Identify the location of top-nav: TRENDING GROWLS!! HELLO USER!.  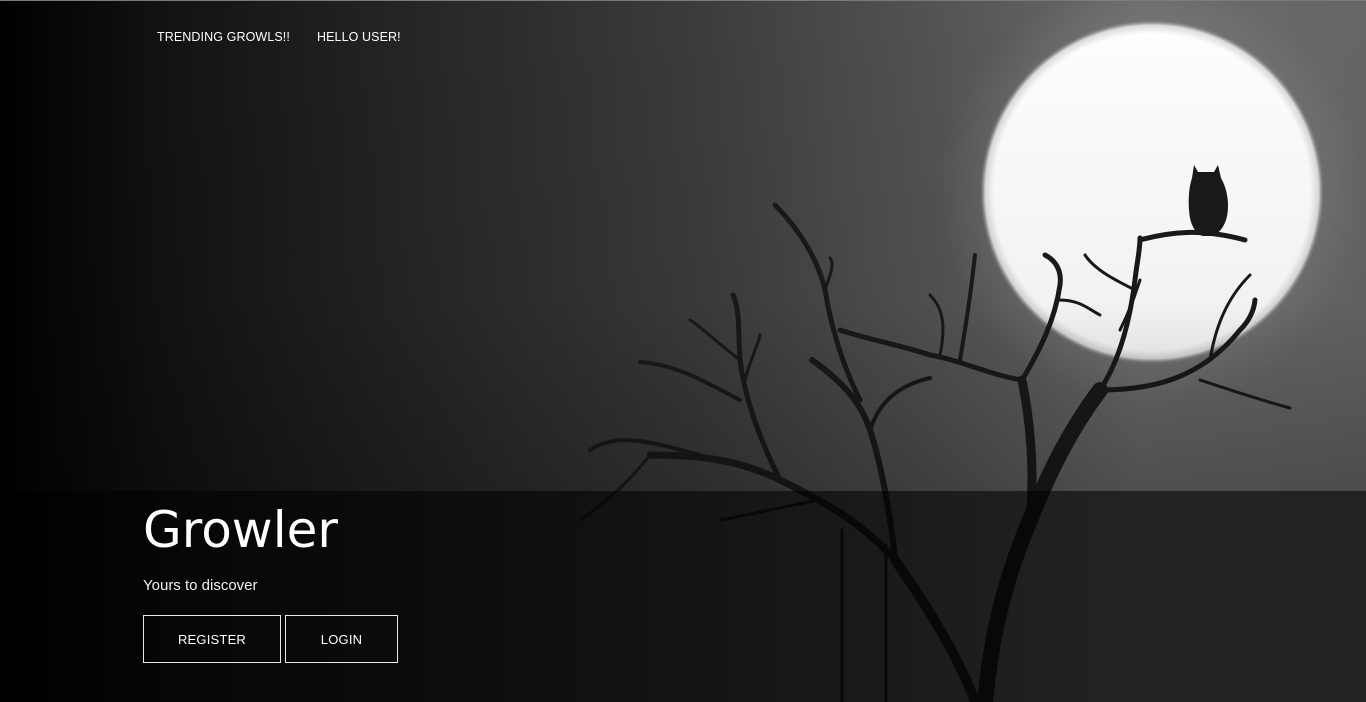
(279, 37).